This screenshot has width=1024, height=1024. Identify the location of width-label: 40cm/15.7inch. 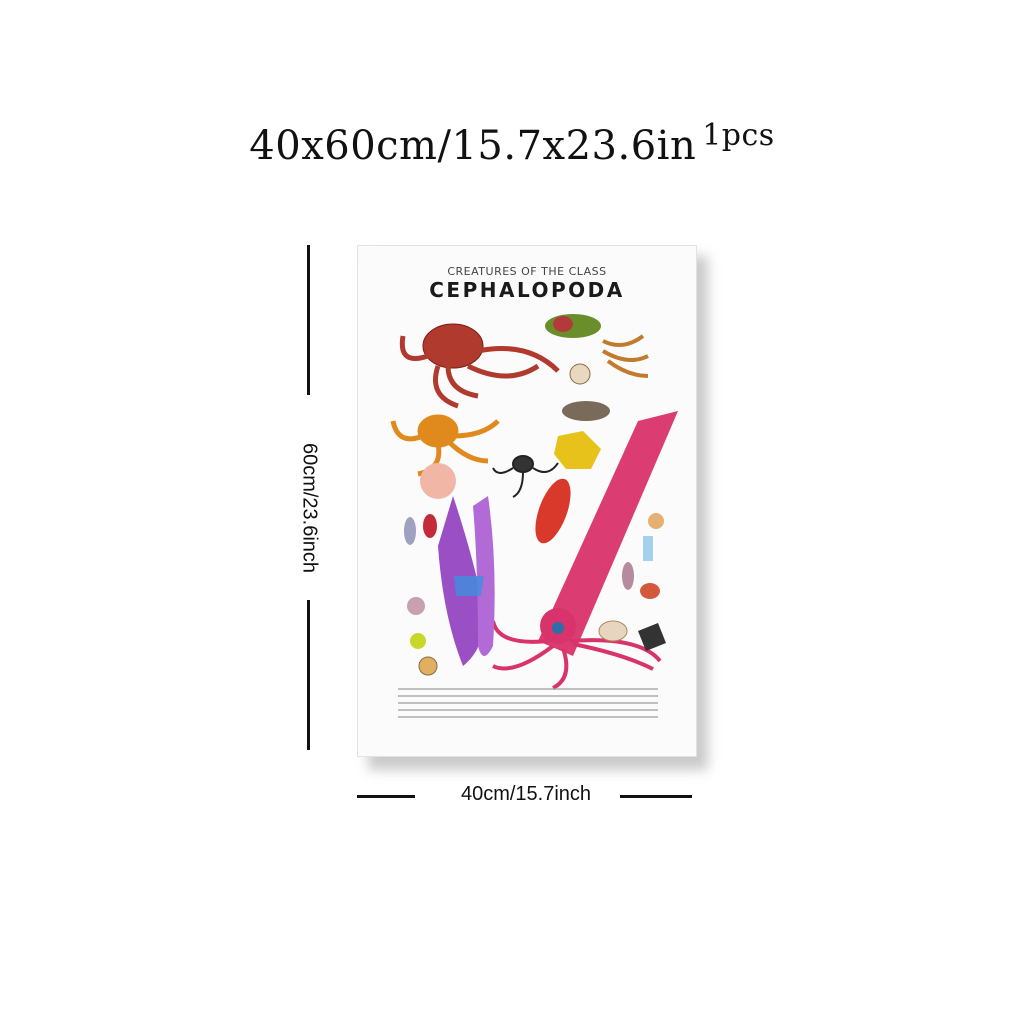
(526, 794).